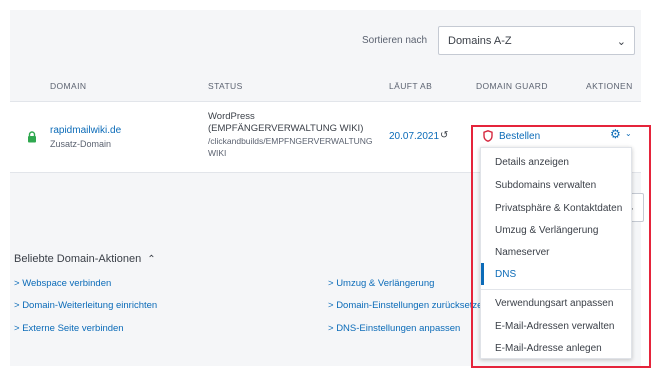  I want to click on shield-icon, so click(488, 136).